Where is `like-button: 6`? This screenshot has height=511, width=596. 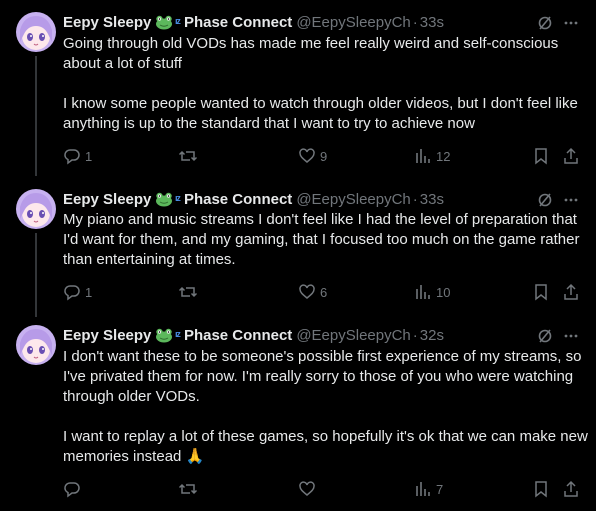 like-button: 6 is located at coordinates (312, 292).